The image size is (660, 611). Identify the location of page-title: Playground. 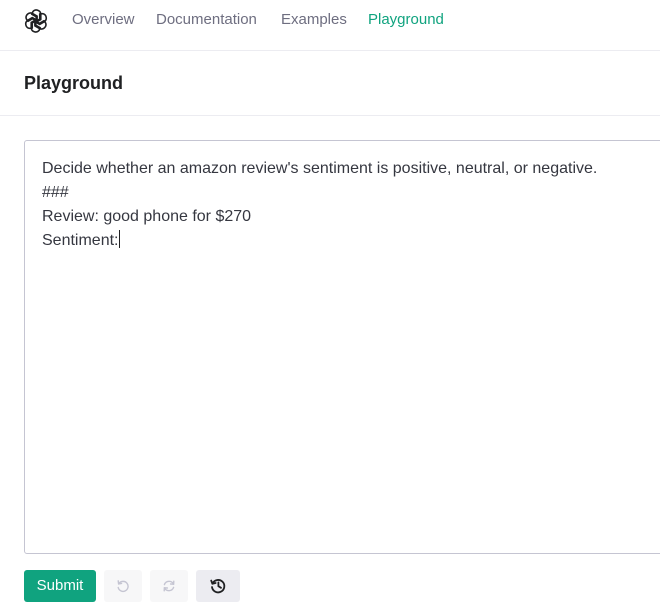
(74, 83).